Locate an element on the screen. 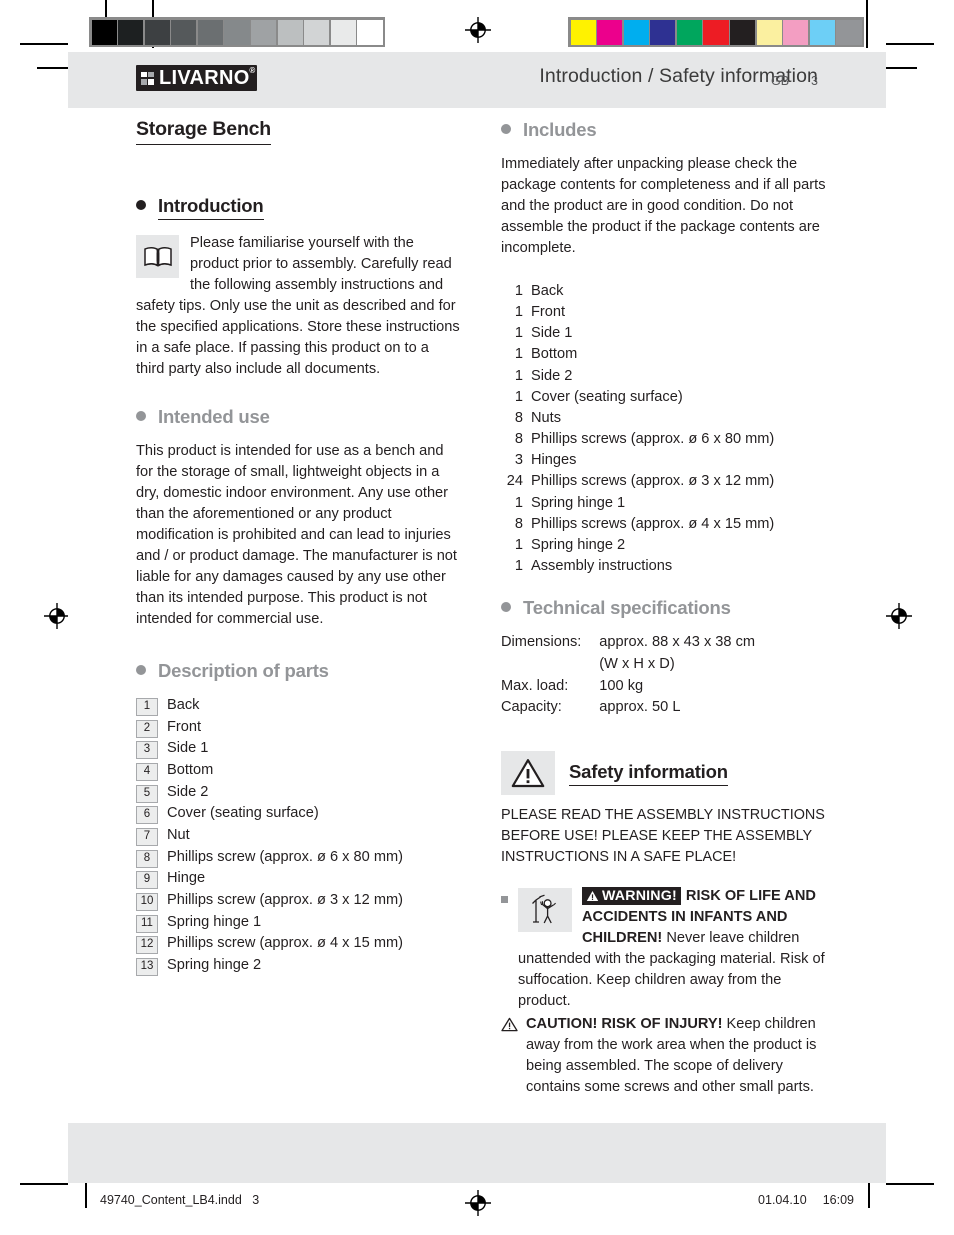  print-timestamp: 01.04.10 16:09 is located at coordinates (806, 1200).